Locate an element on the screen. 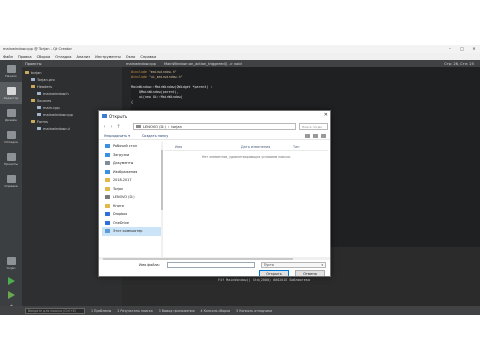 This screenshot has width=480, height=360. menu-build: Сборка is located at coordinates (44, 57).